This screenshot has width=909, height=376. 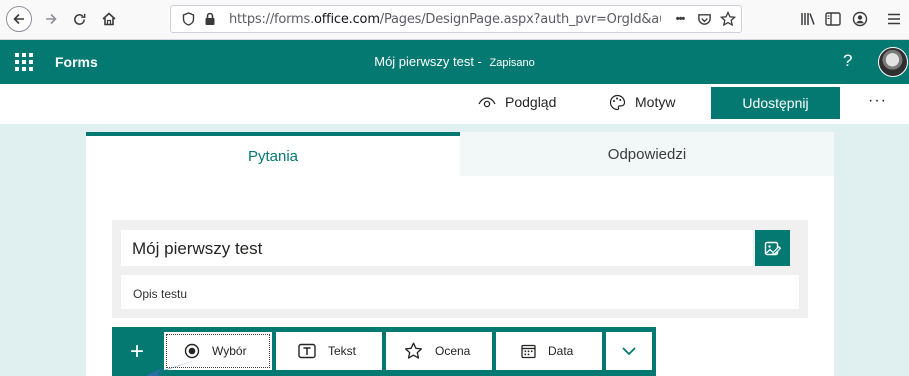 What do you see at coordinates (877, 101) in the screenshot?
I see `more-options-icon: ···` at bounding box center [877, 101].